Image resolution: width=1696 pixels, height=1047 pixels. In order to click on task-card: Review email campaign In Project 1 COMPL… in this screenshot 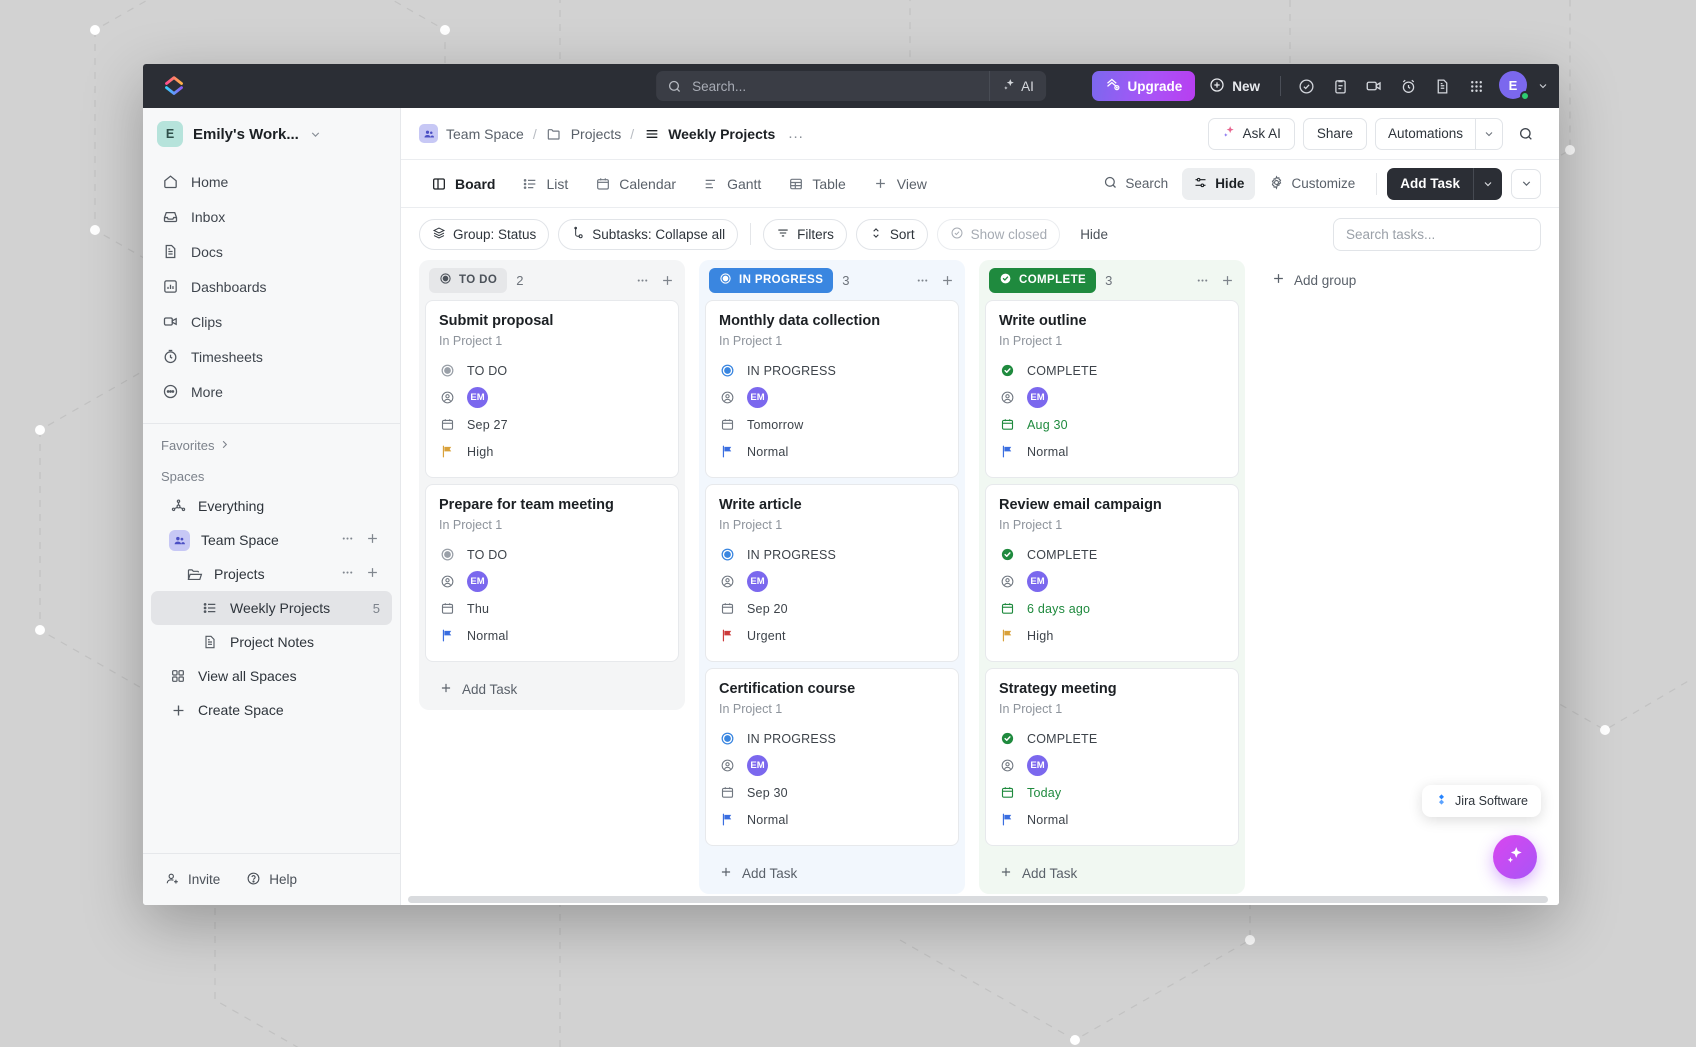, I will do `click(1112, 573)`.